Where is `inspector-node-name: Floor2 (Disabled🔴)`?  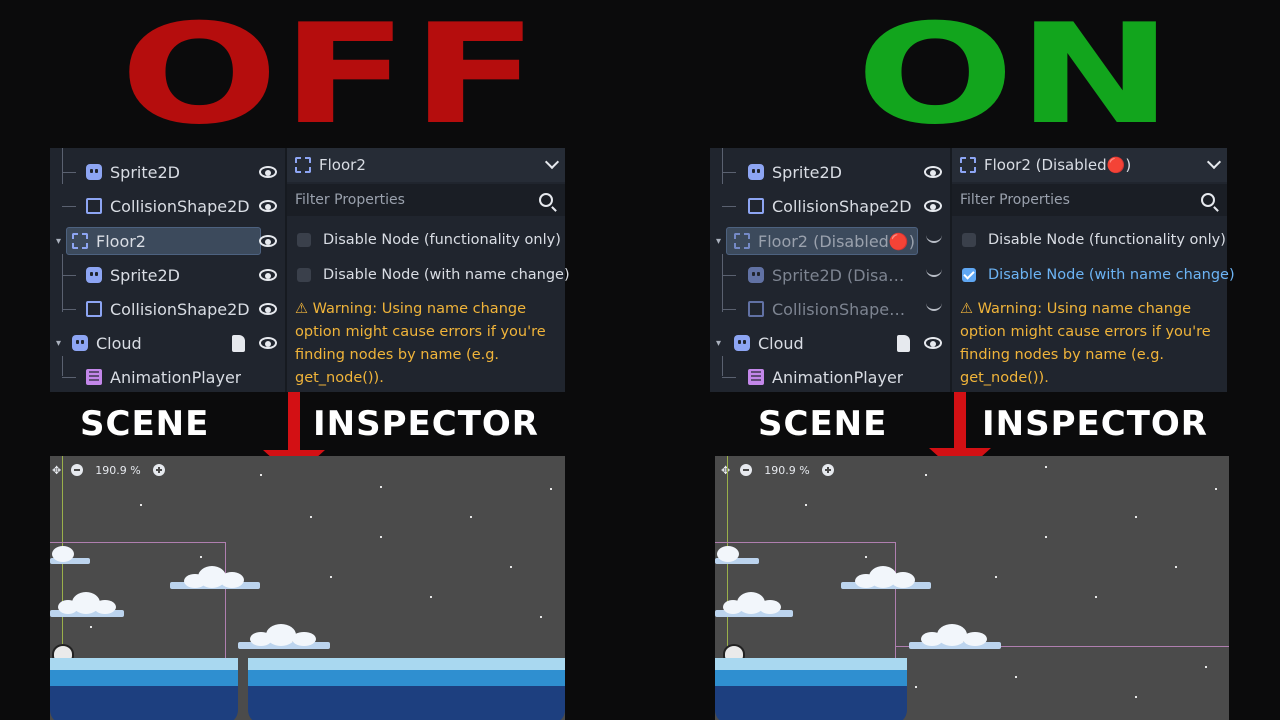
inspector-node-name: Floor2 (Disabled🔴) is located at coordinates (1058, 165).